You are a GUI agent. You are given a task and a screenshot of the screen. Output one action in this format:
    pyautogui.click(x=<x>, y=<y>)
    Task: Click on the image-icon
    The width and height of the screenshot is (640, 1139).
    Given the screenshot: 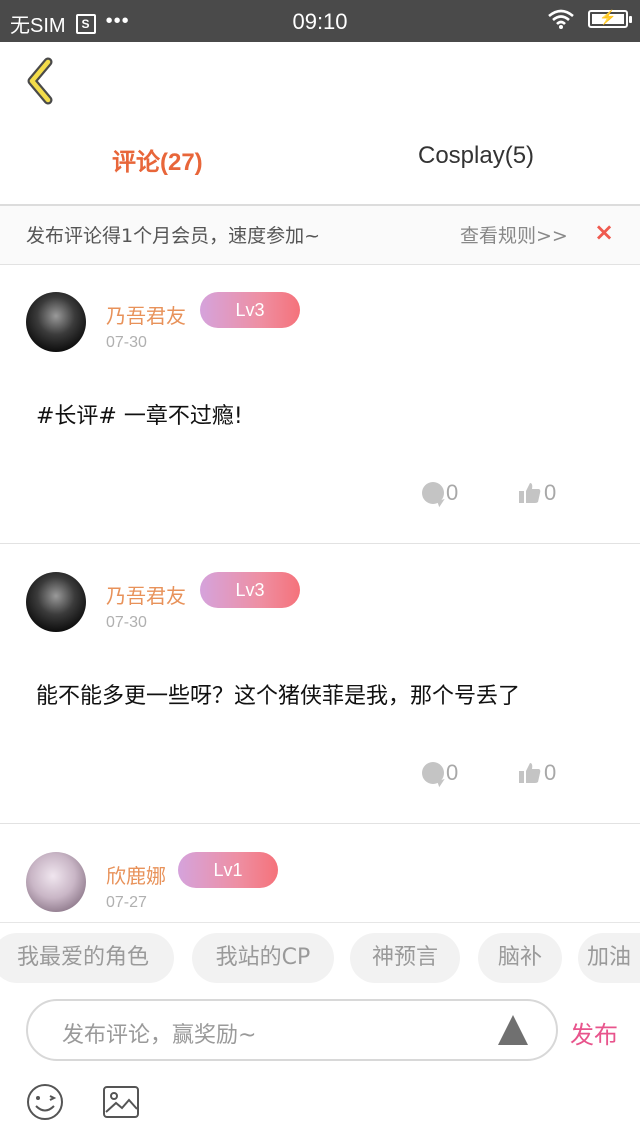 What is the action you would take?
    pyautogui.click(x=121, y=1102)
    